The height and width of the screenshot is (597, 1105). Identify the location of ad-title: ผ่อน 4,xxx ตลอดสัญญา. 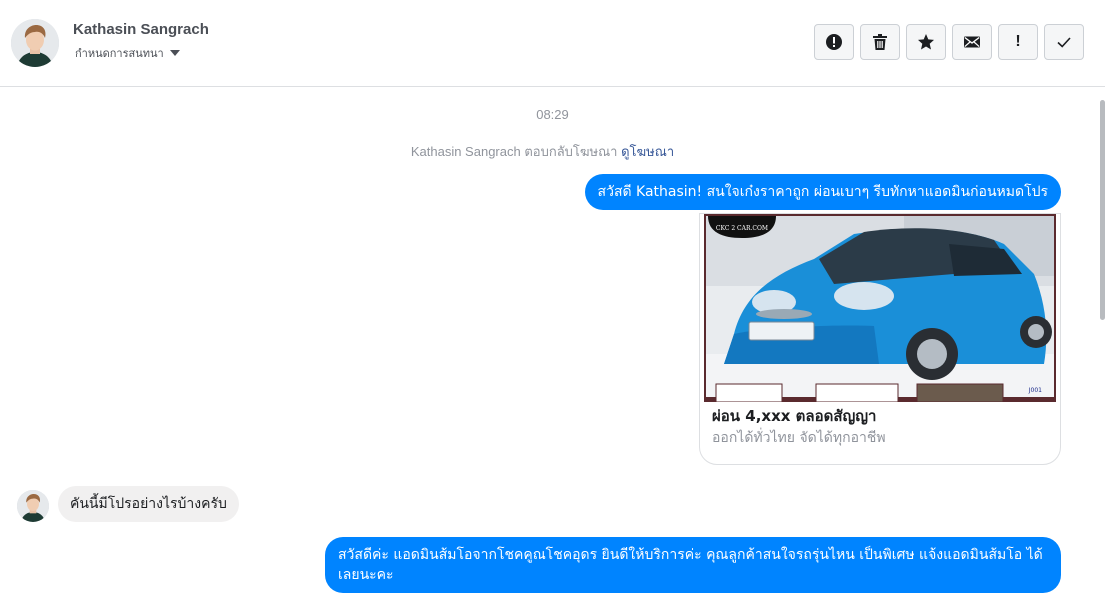
(794, 416).